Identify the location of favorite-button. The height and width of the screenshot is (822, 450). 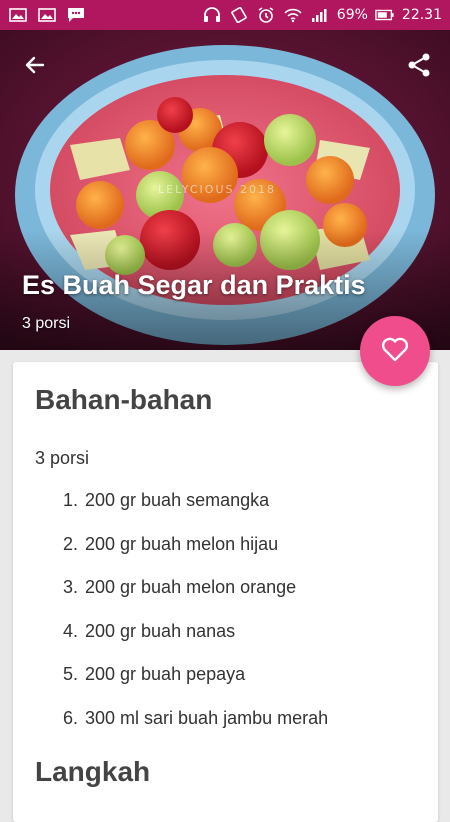
(395, 351).